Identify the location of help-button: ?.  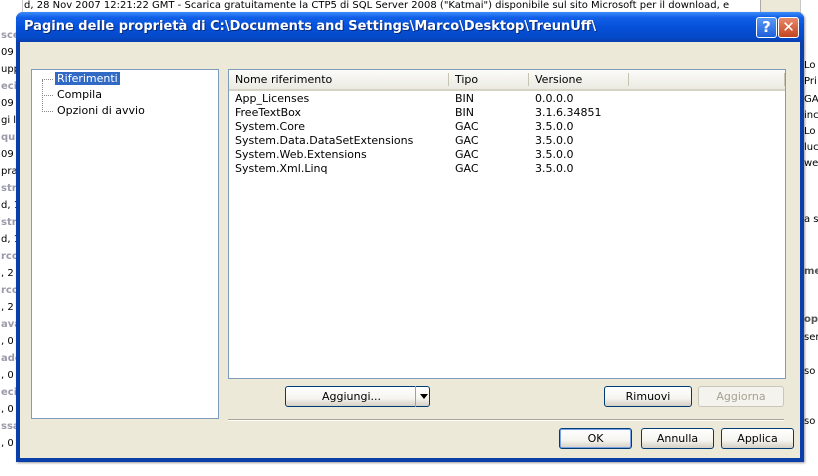
(766, 27).